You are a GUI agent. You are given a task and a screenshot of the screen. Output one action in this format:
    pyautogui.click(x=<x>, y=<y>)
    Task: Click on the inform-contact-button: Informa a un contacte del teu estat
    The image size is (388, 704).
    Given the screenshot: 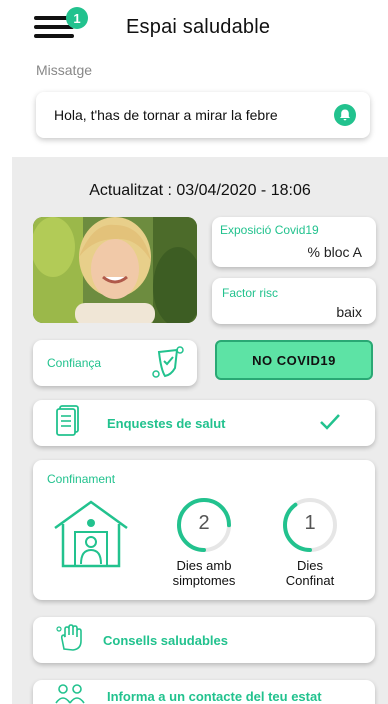 What is the action you would take?
    pyautogui.click(x=204, y=692)
    